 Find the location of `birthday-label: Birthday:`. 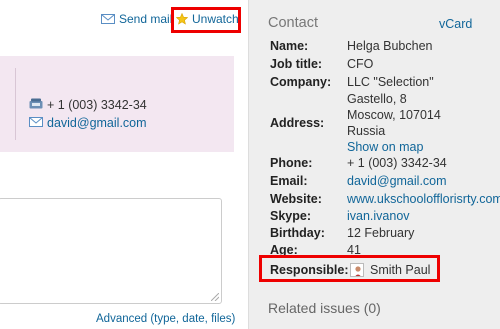

birthday-label: Birthday: is located at coordinates (297, 233).